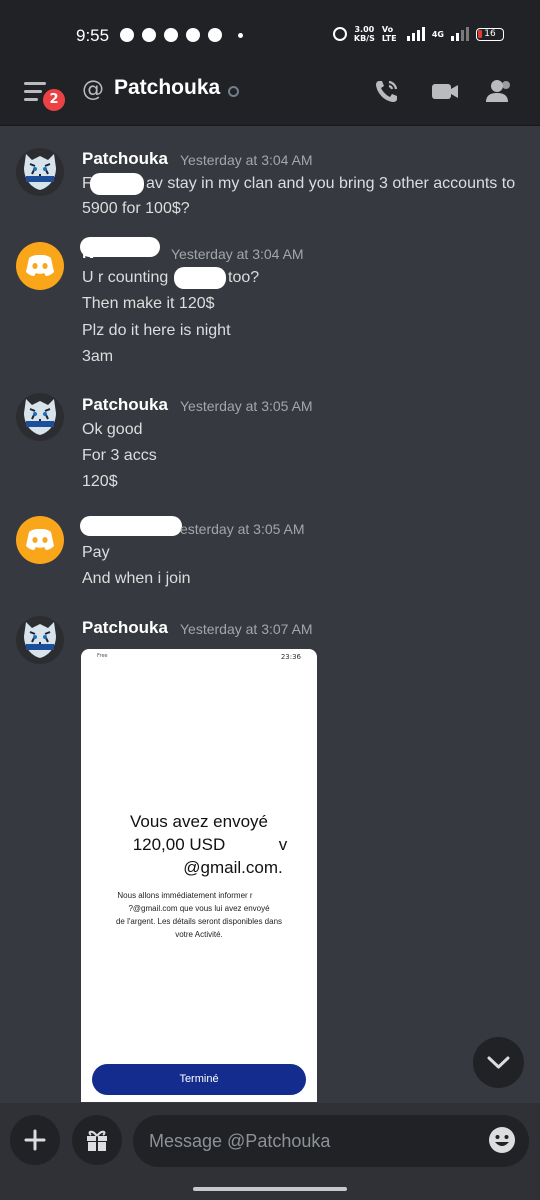 Image resolution: width=540 pixels, height=1200 pixels. I want to click on offline-status-icon, so click(233, 91).